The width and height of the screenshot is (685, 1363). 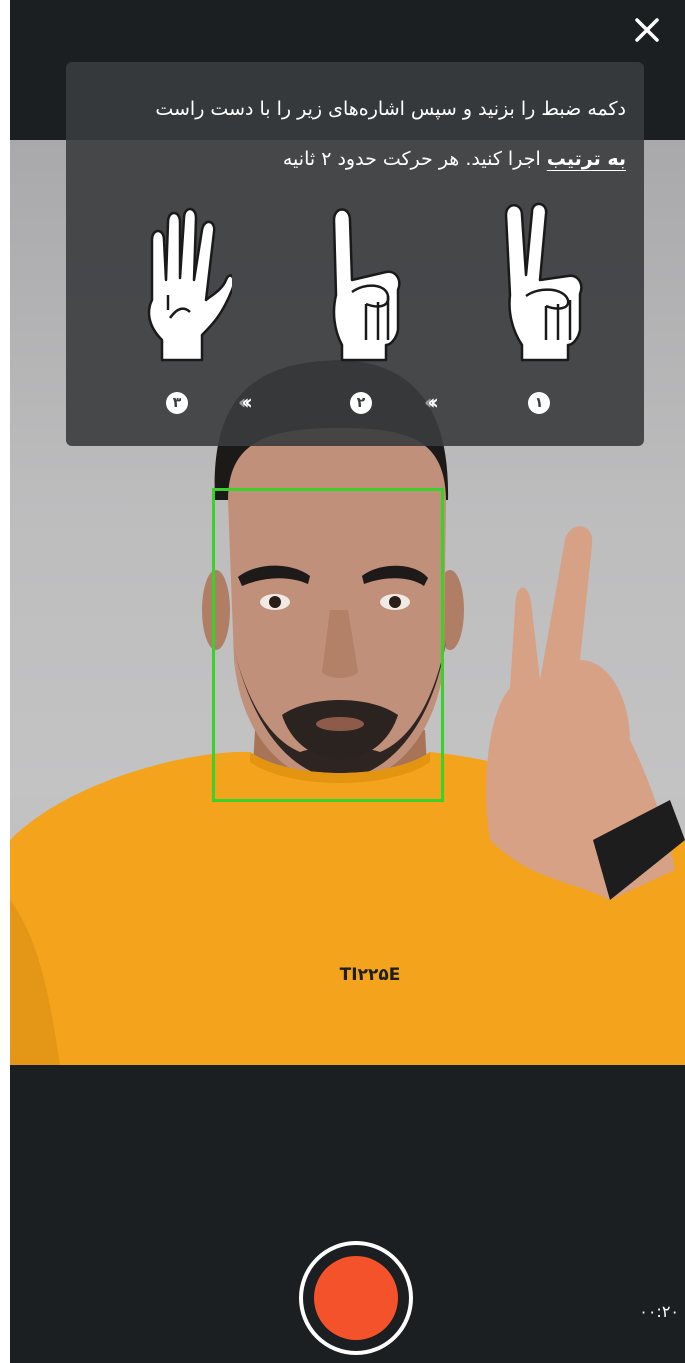 I want to click on record-button, so click(x=356, y=1298).